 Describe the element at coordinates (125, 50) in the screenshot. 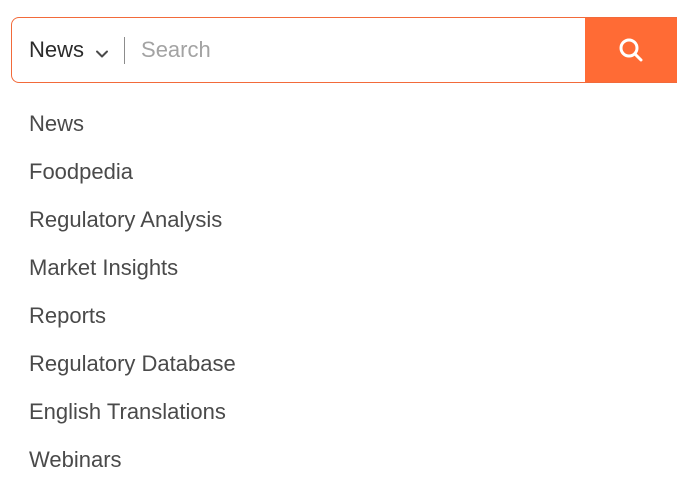

I see `input-divider` at that location.